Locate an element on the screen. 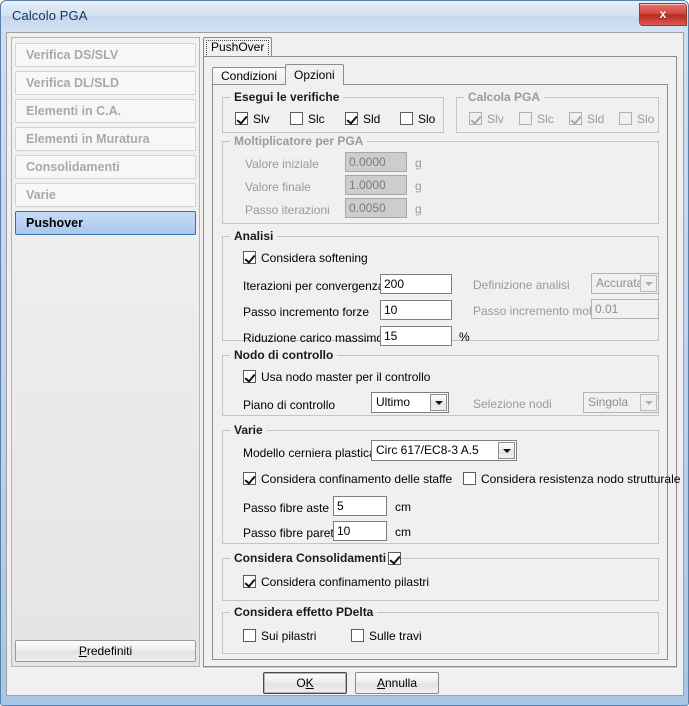  checkbox-considera-confinamento-staffe: Considera confinamento delle staffe is located at coordinates (347, 479).